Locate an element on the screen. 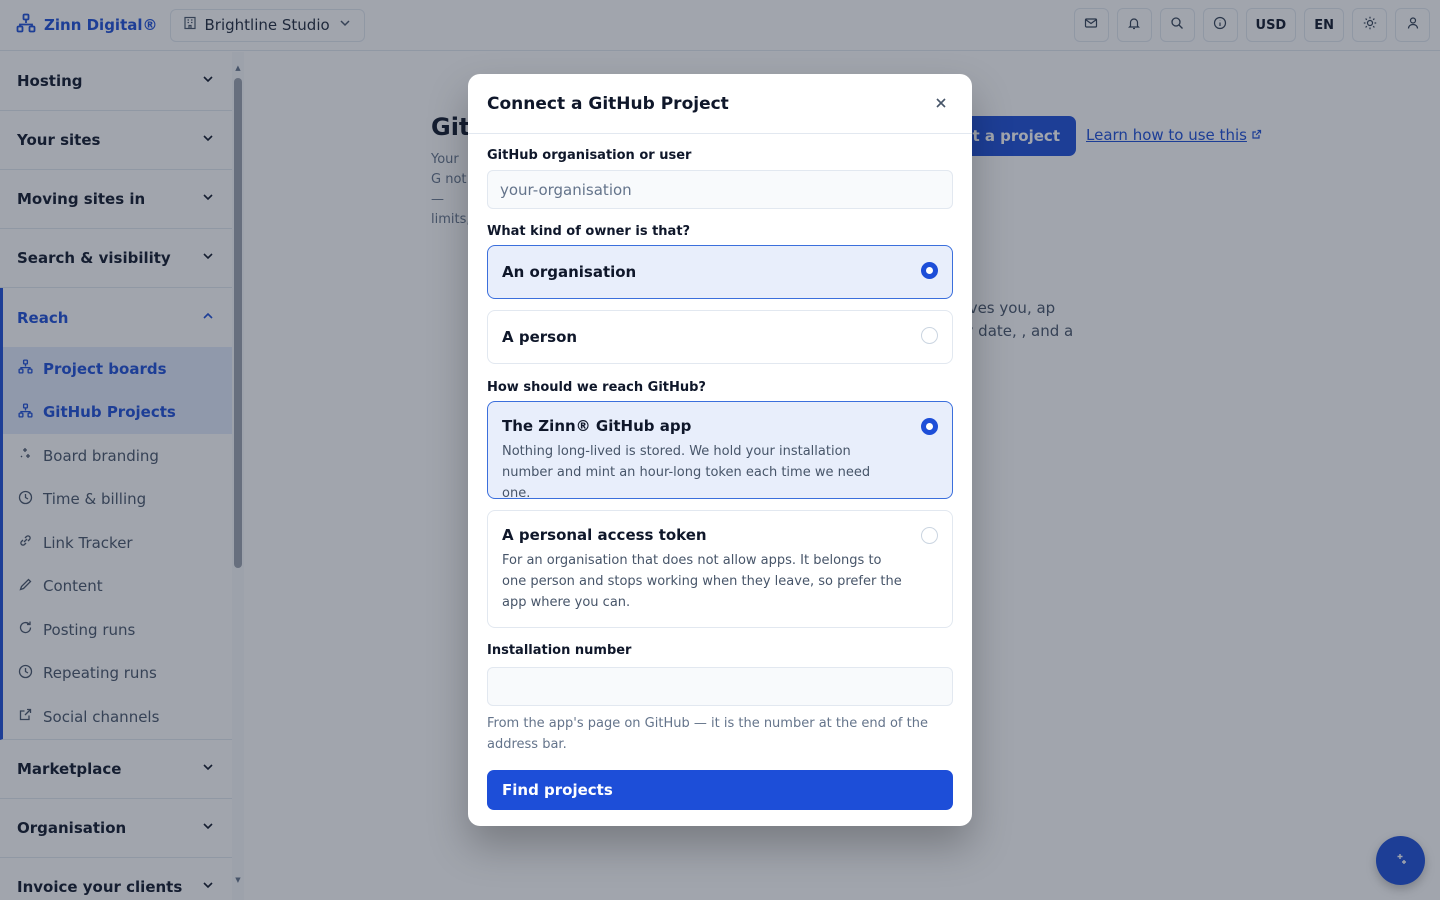 The width and height of the screenshot is (1440, 900). close-button is located at coordinates (941, 104).